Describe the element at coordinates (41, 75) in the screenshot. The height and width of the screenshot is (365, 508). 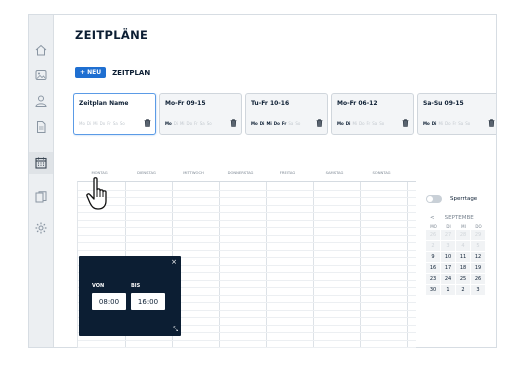
I see `image-icon` at that location.